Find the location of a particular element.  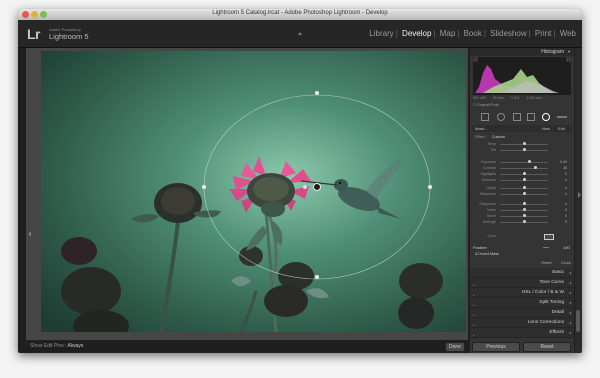

section-hsl: ▸ HSL / Color / B & W ◂ is located at coordinates (522, 293).